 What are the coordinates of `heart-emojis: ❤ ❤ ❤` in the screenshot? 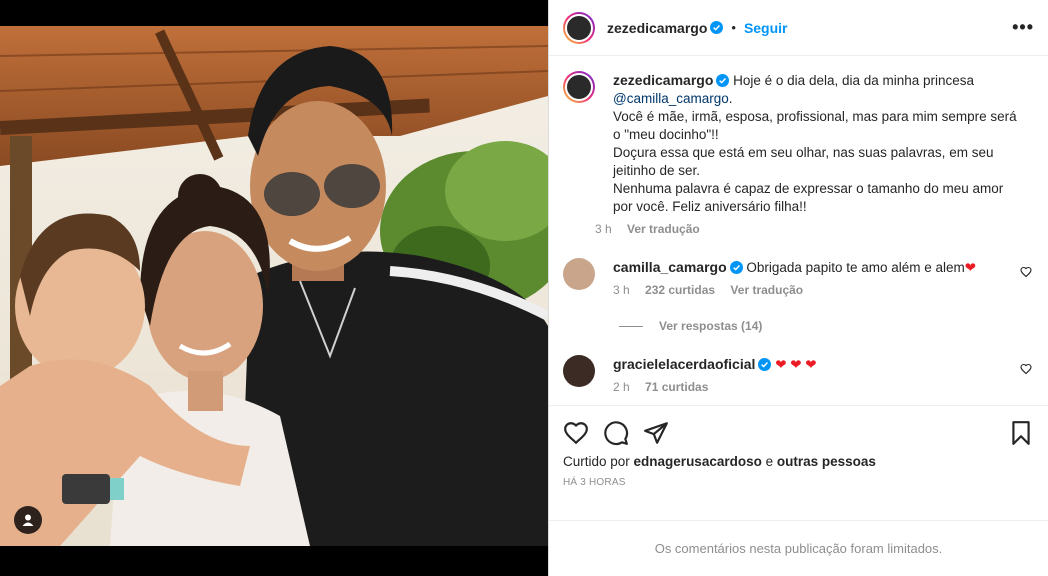 It's located at (796, 364).